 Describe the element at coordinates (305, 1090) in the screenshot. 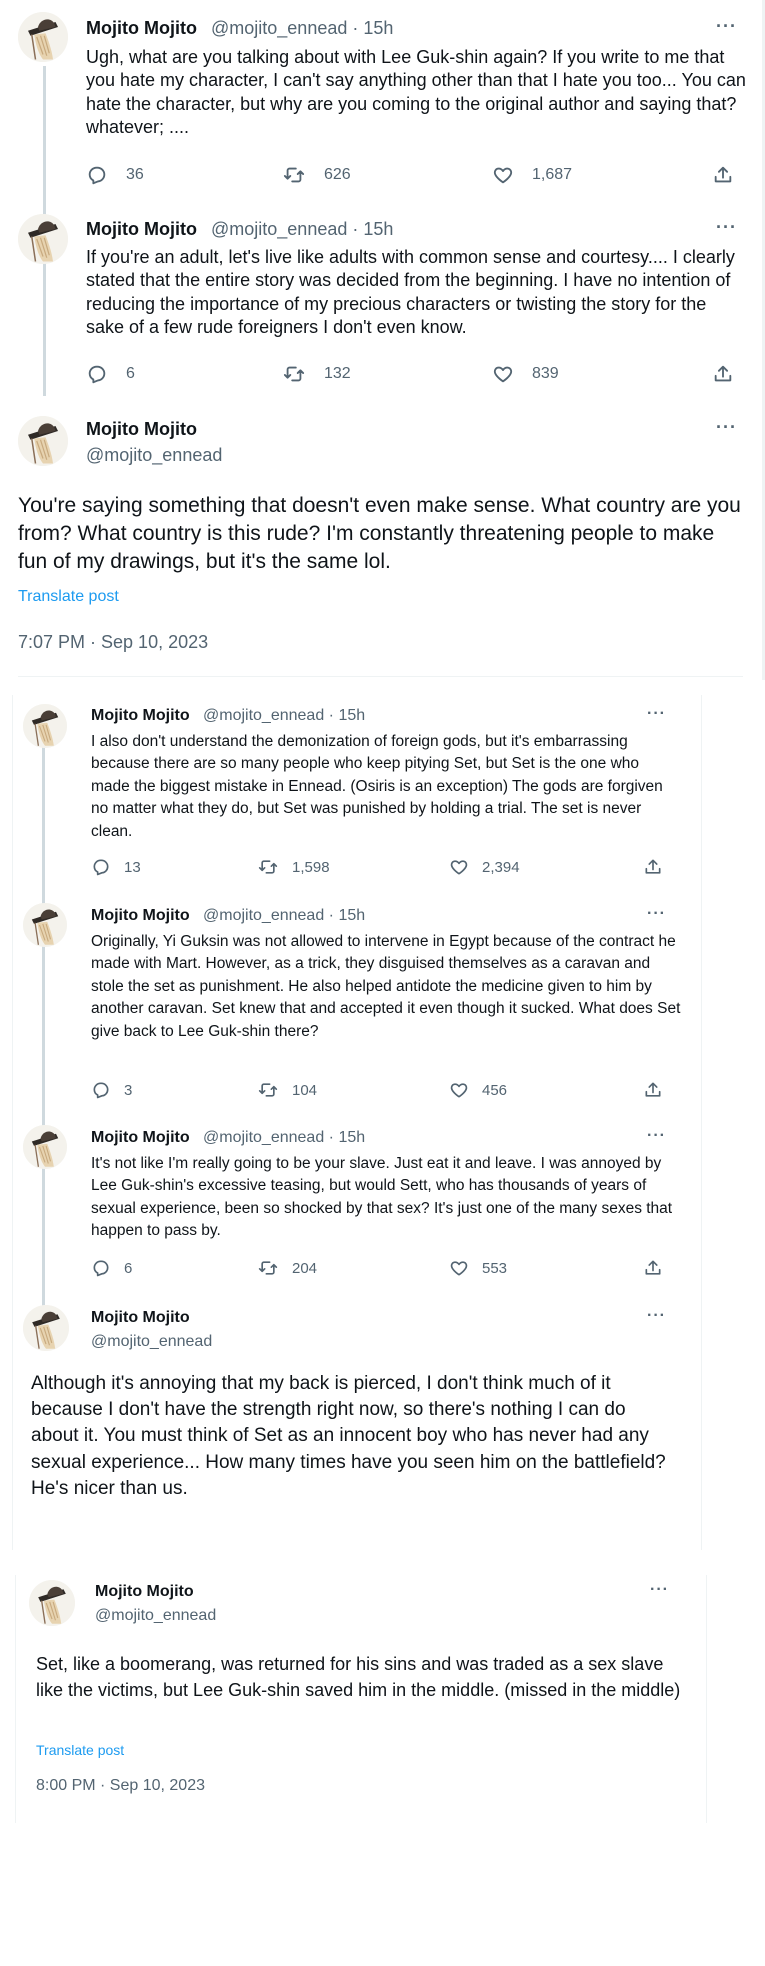

I see `retweet-count: 104` at that location.